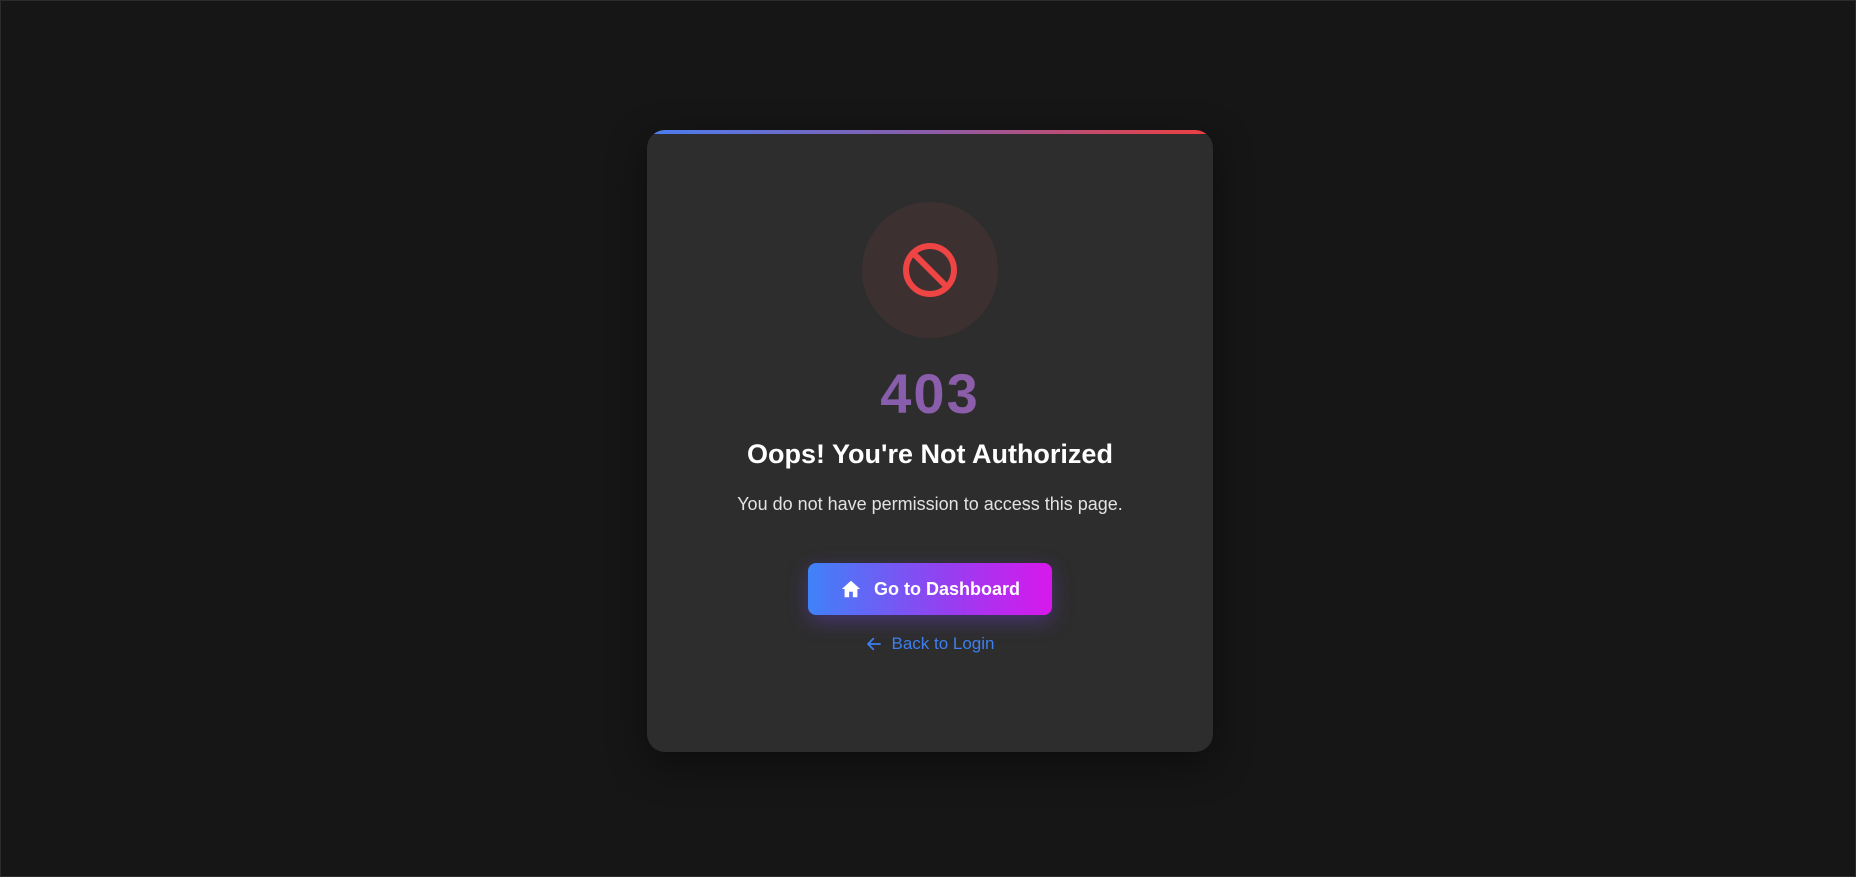 The height and width of the screenshot is (877, 1856). I want to click on go-to-dashboard-button: Go to Dashboard, so click(930, 589).